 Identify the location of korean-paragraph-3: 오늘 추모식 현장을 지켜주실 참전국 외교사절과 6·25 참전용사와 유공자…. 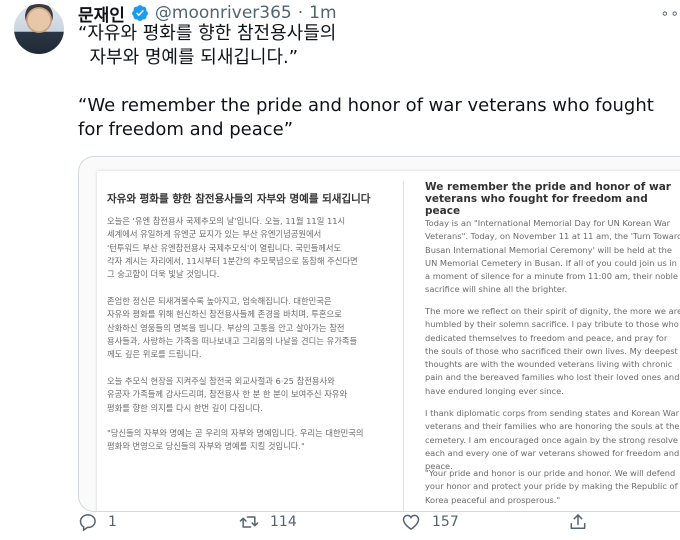
(227, 394).